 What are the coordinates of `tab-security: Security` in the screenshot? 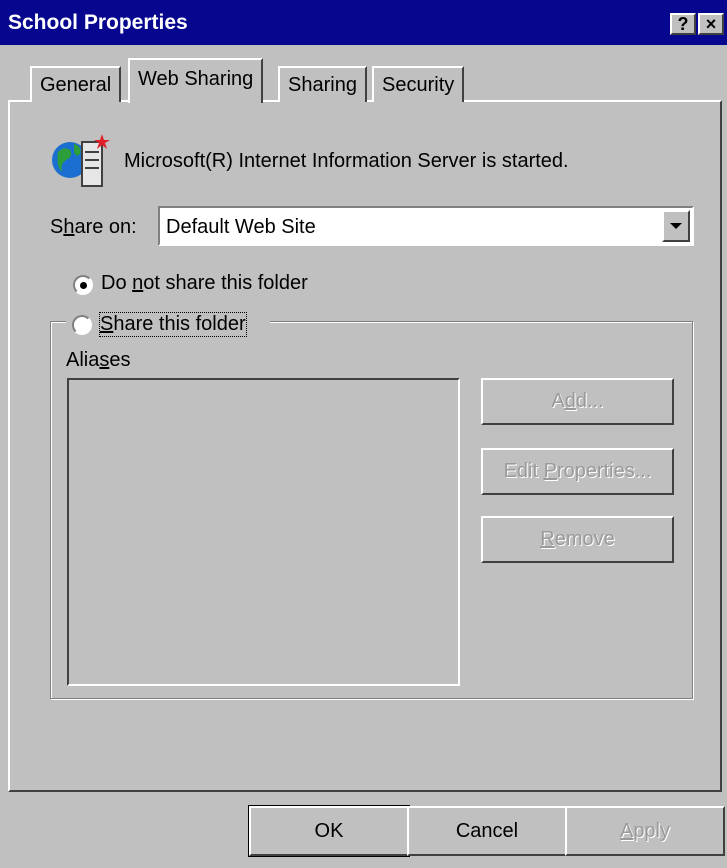 It's located at (418, 84).